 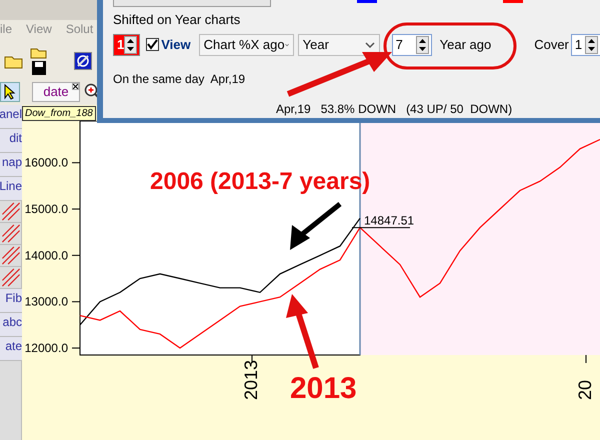 I want to click on dropdown: Year, so click(x=339, y=45).